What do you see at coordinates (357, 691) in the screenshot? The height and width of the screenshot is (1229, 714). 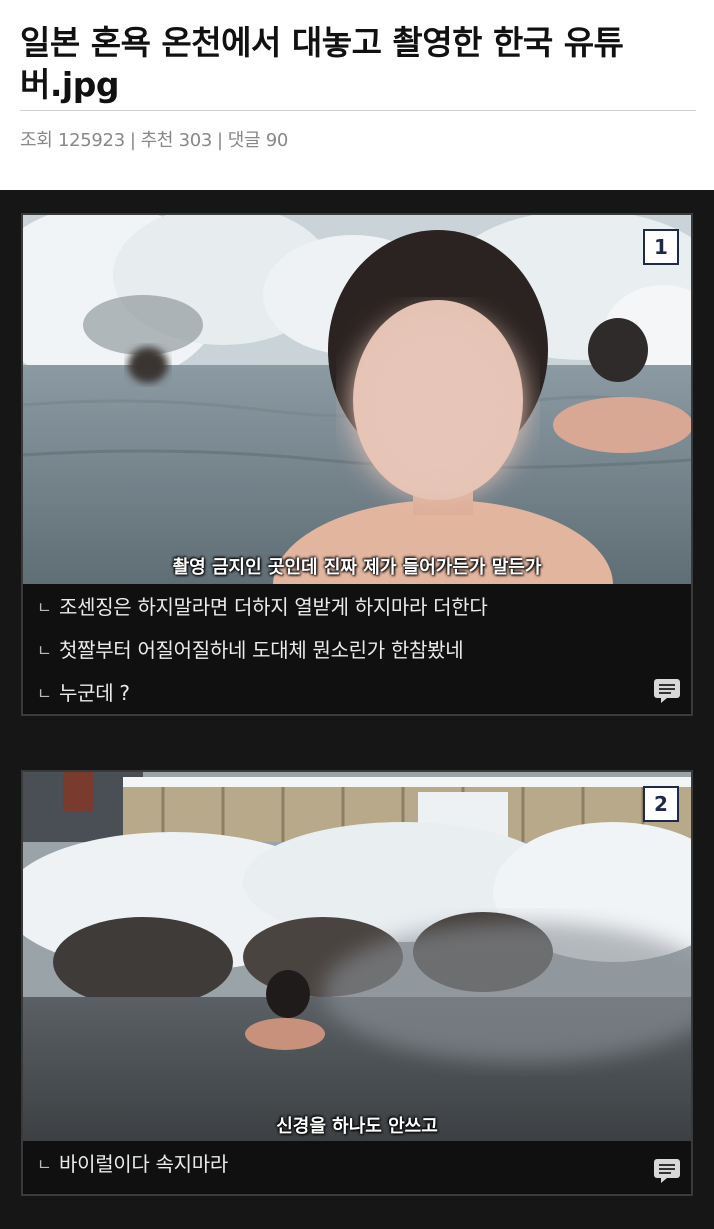 I see `comment-item: ㄴ 누군데 ?` at bounding box center [357, 691].